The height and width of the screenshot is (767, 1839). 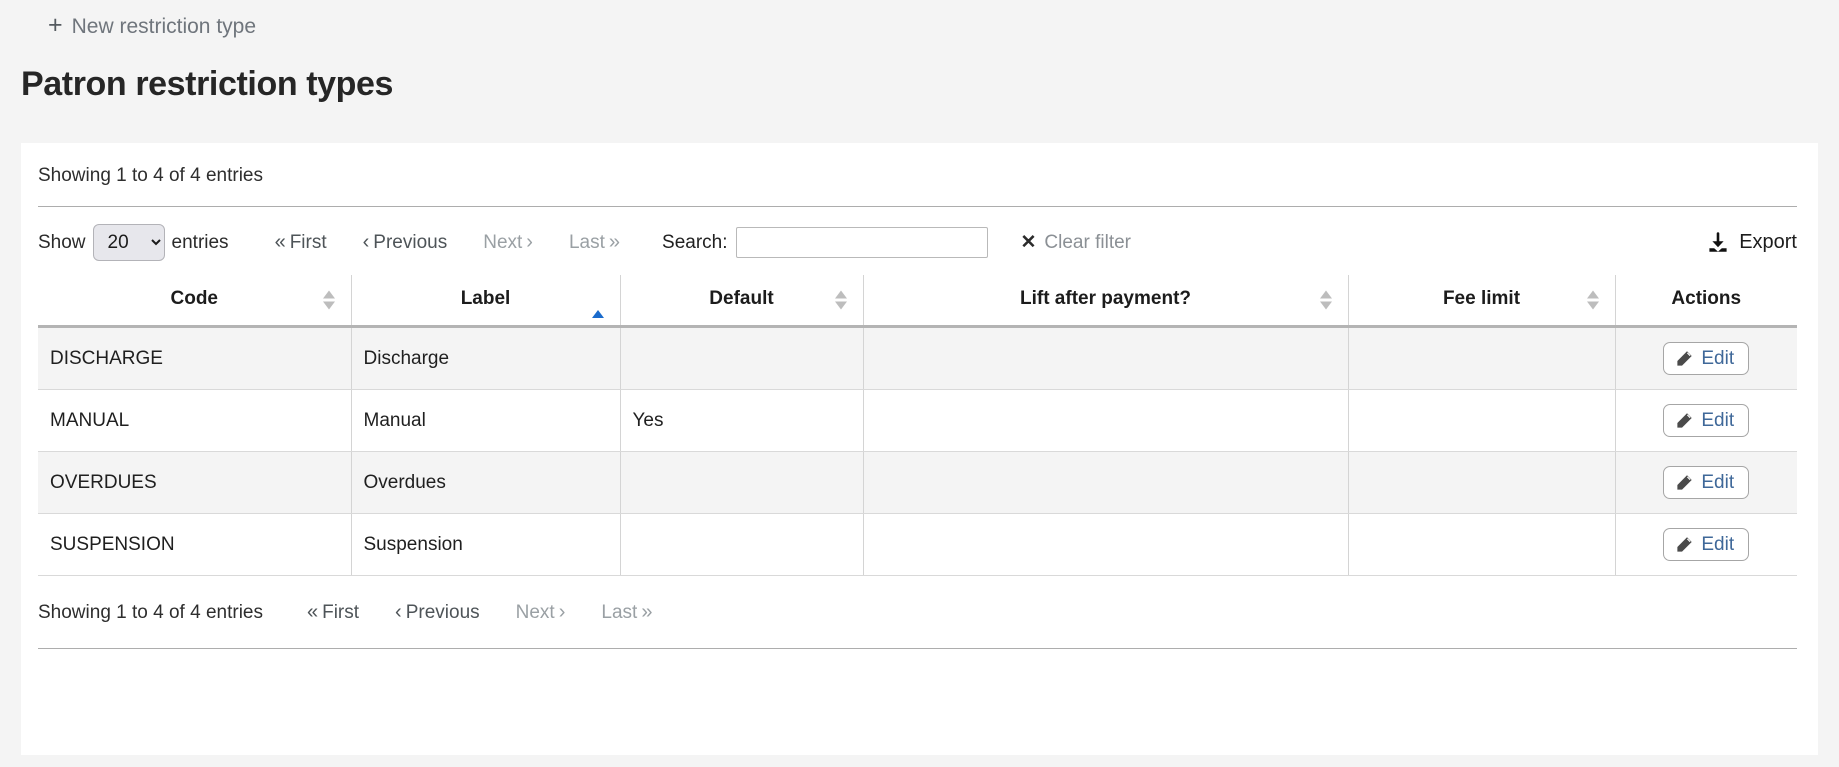 What do you see at coordinates (535, 612) in the screenshot?
I see `pagination-next-label-bottom: Next` at bounding box center [535, 612].